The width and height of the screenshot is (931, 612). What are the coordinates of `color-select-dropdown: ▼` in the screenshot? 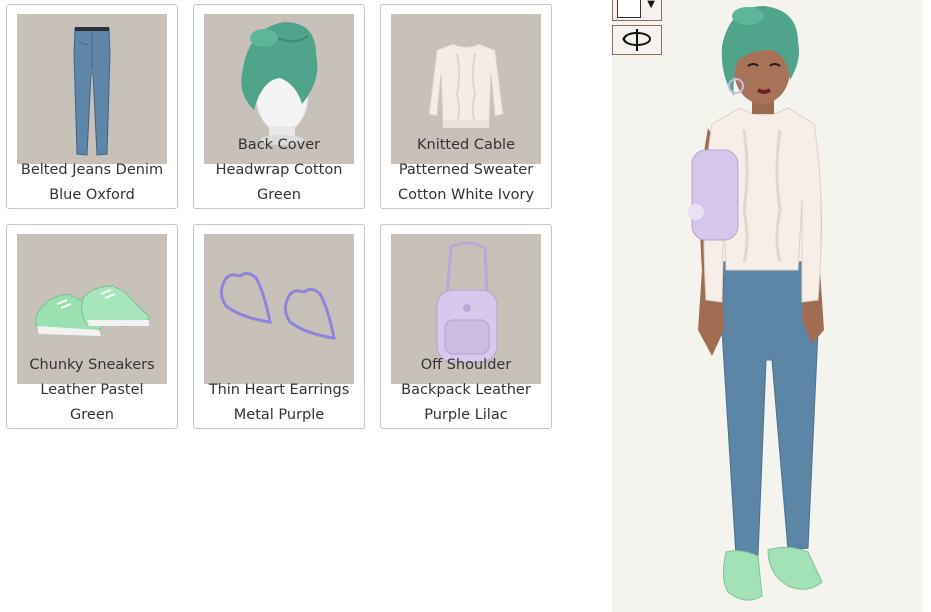 It's located at (637, 10).